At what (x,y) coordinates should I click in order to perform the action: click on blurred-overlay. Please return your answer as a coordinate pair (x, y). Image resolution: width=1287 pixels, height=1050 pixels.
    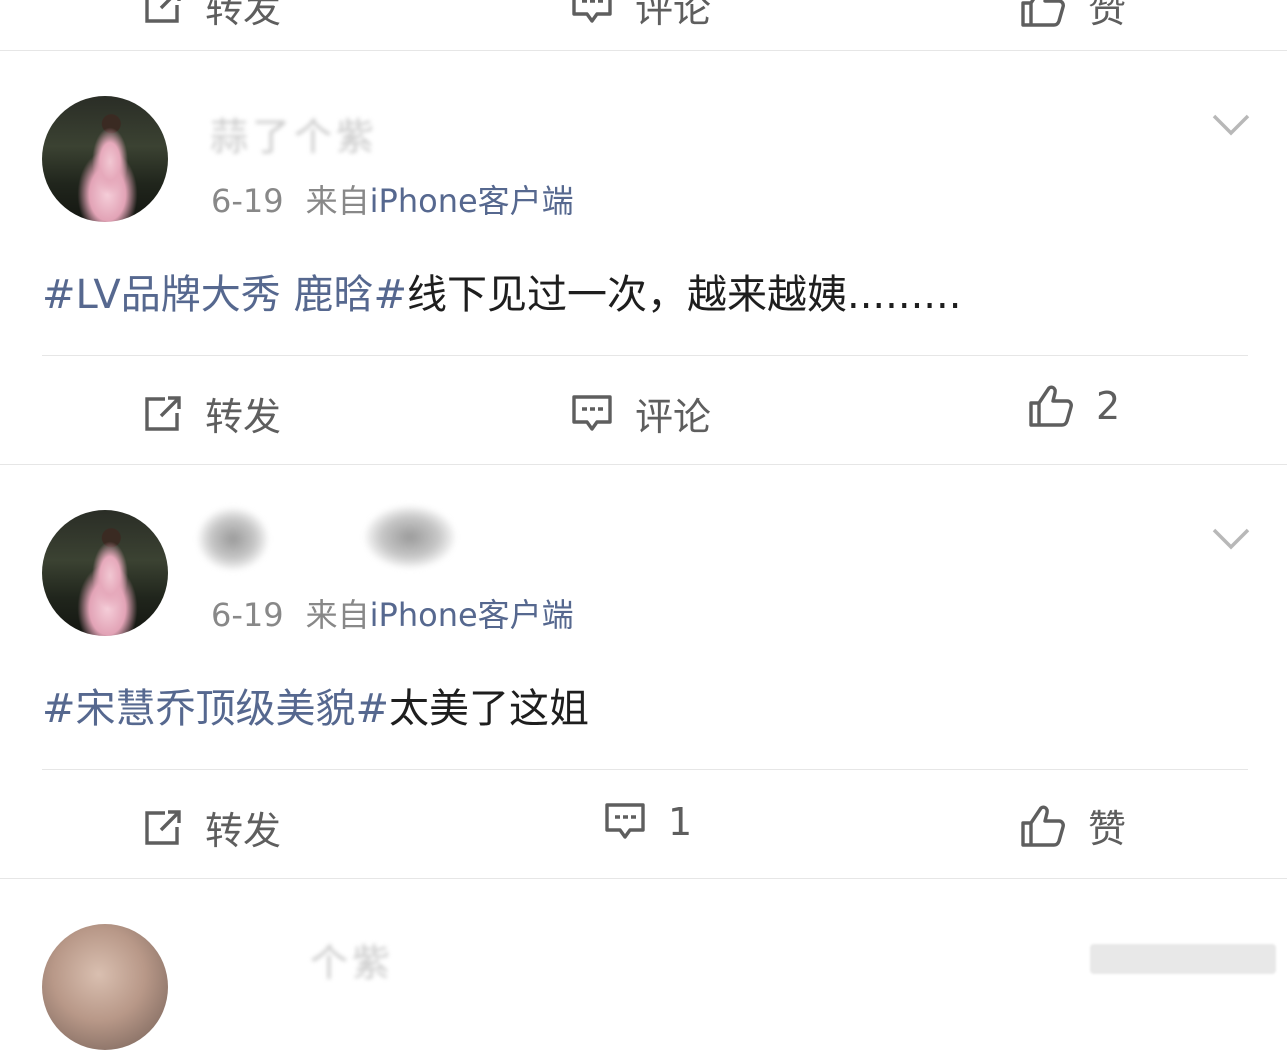
    Looking at the image, I should click on (1183, 959).